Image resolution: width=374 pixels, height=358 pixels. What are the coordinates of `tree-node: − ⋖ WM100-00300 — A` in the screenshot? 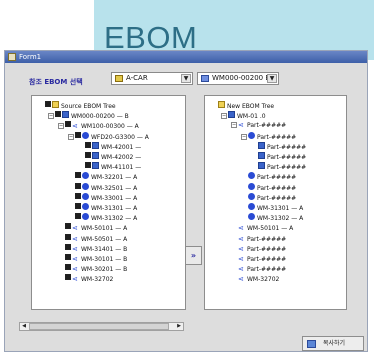 It's located at (98, 125).